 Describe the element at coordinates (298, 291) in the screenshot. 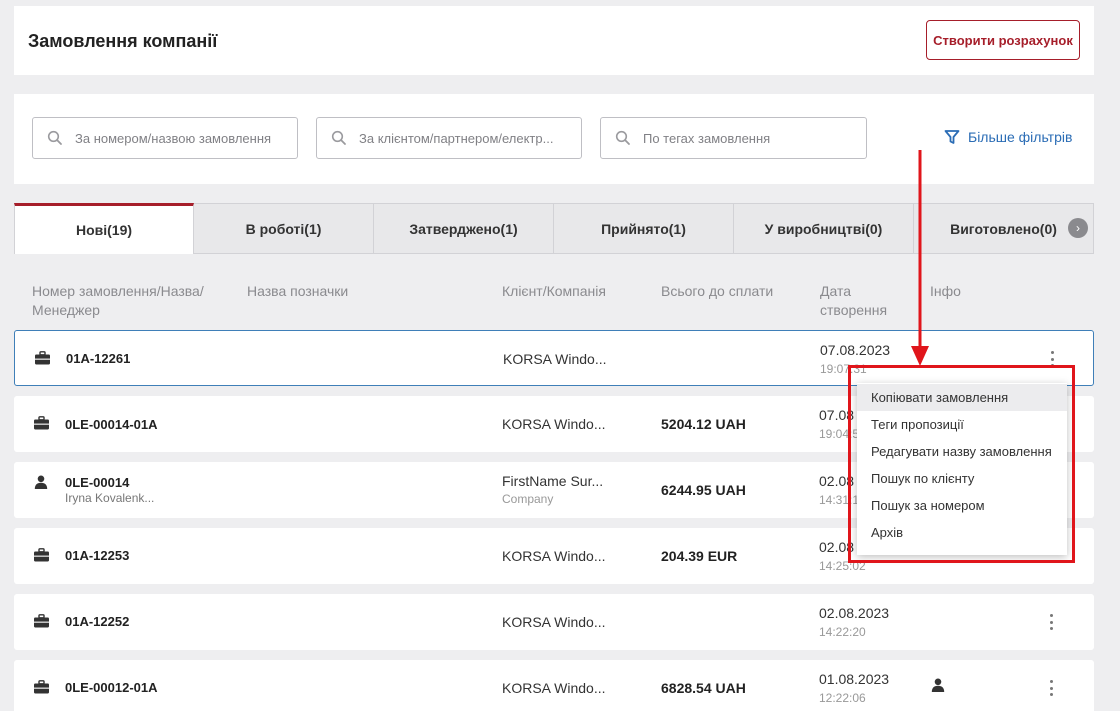

I see `column-header-mark: Назва позначки` at that location.